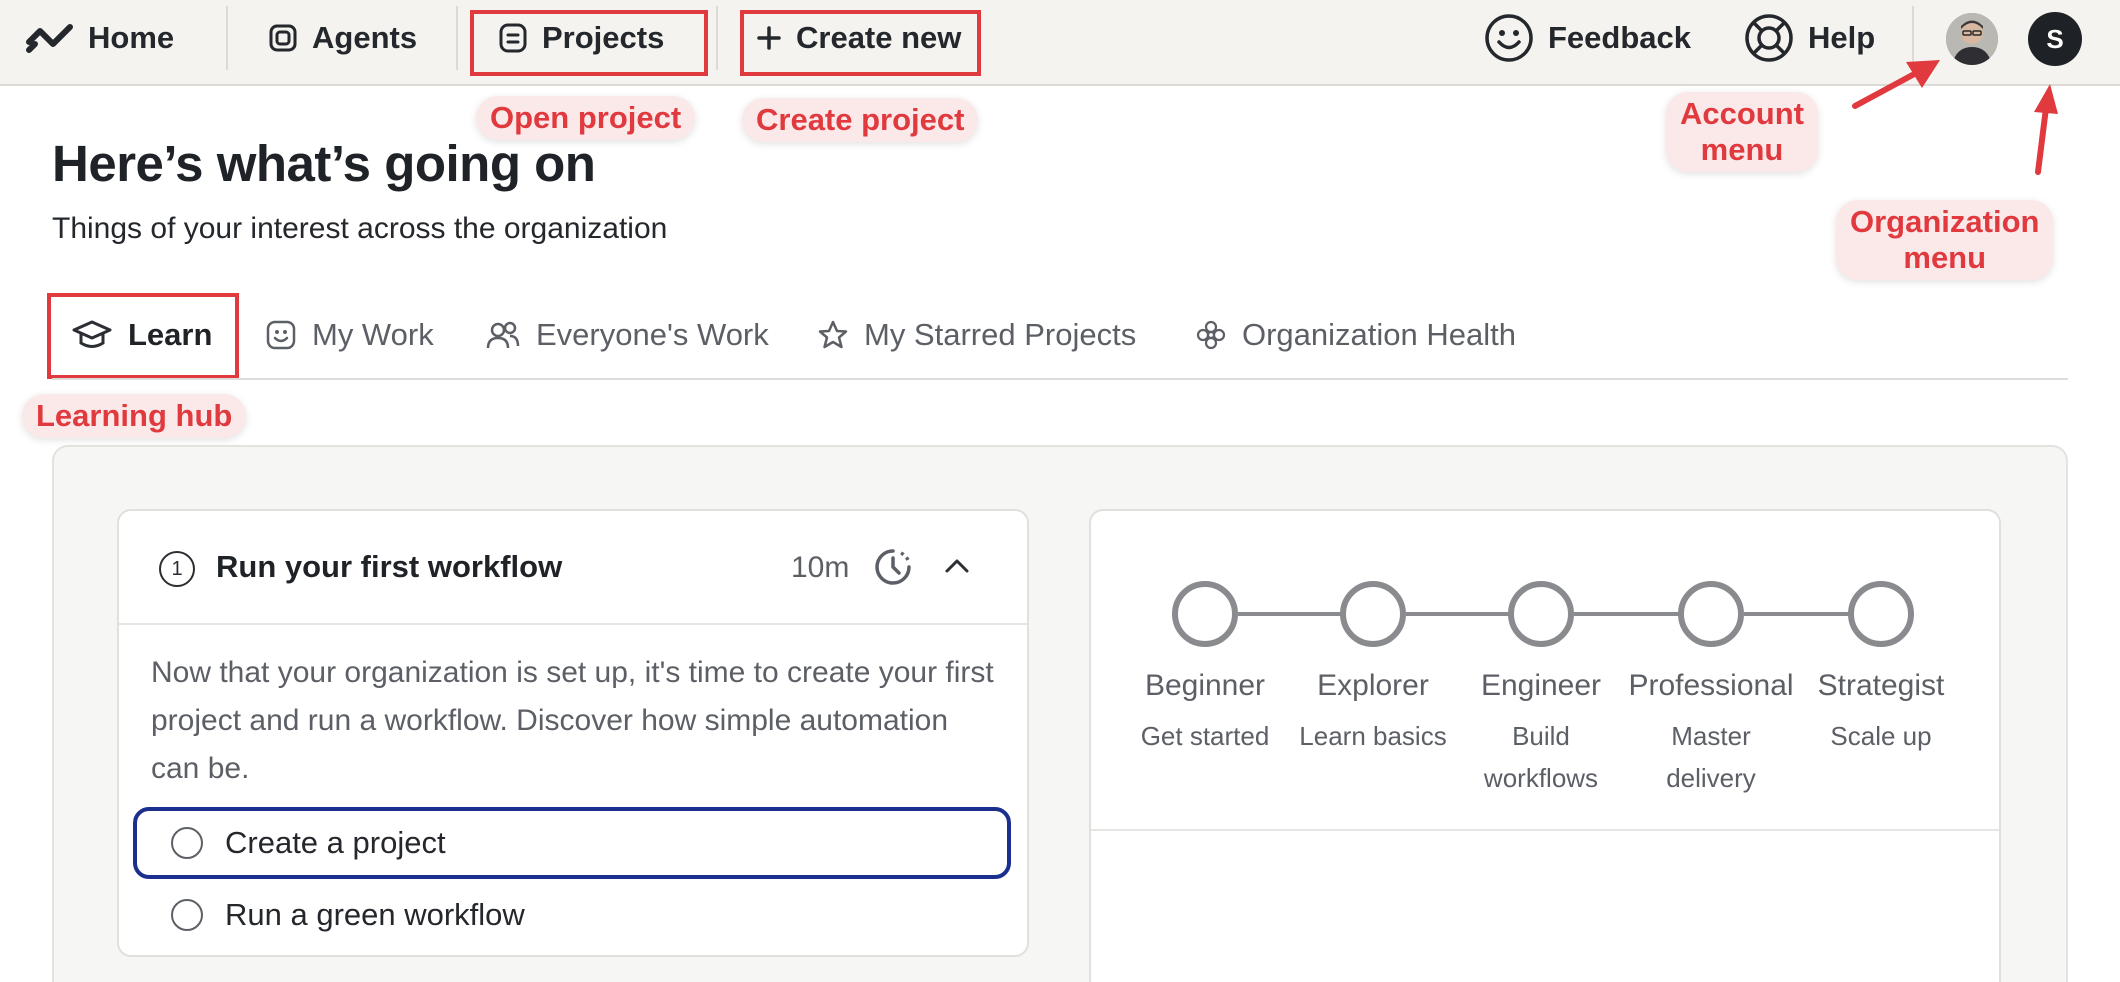 The width and height of the screenshot is (2120, 982). I want to click on help-button: Help, so click(1809, 38).